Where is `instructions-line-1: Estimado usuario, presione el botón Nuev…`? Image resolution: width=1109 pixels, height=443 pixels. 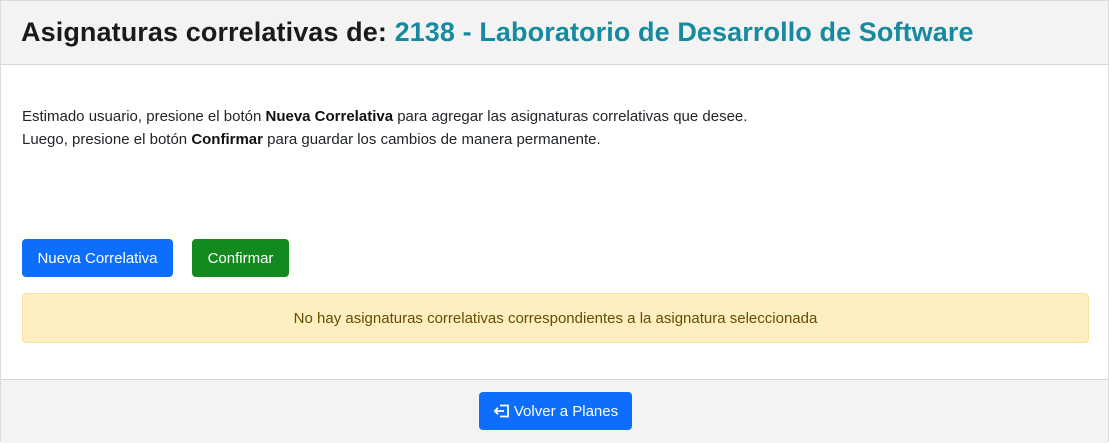 instructions-line-1: Estimado usuario, presione el botón Nuev… is located at coordinates (384, 116).